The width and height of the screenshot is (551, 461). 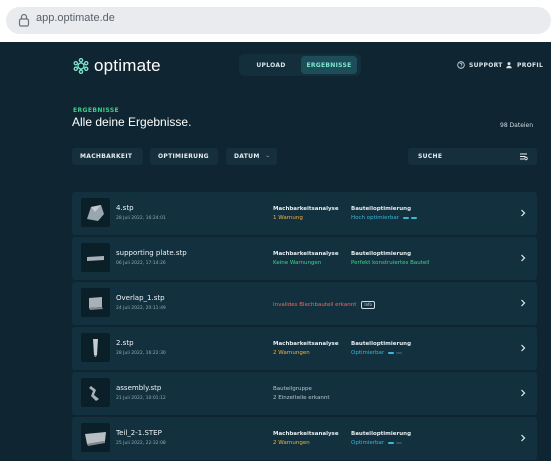 What do you see at coordinates (292, 389) in the screenshot?
I see `group-label: Bauteilgruppe` at bounding box center [292, 389].